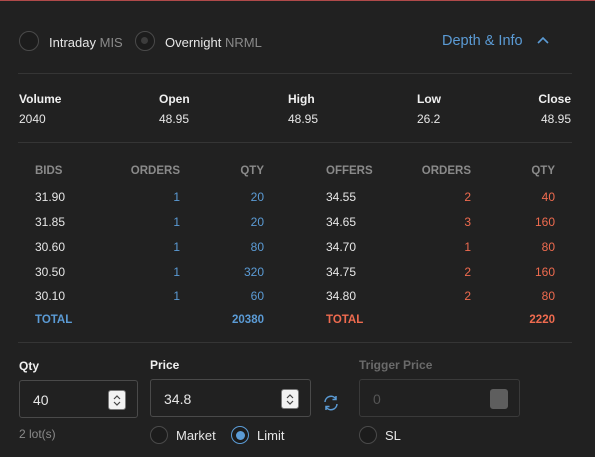 The width and height of the screenshot is (595, 457). Describe the element at coordinates (295, 73) in the screenshot. I see `divider-top` at that location.